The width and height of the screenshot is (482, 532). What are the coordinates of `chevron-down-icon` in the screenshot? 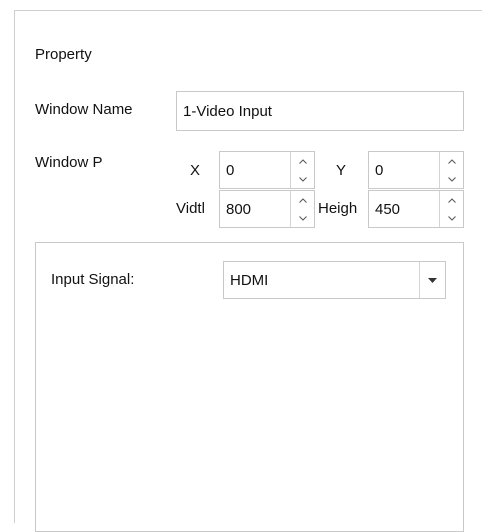 It's located at (432, 280).